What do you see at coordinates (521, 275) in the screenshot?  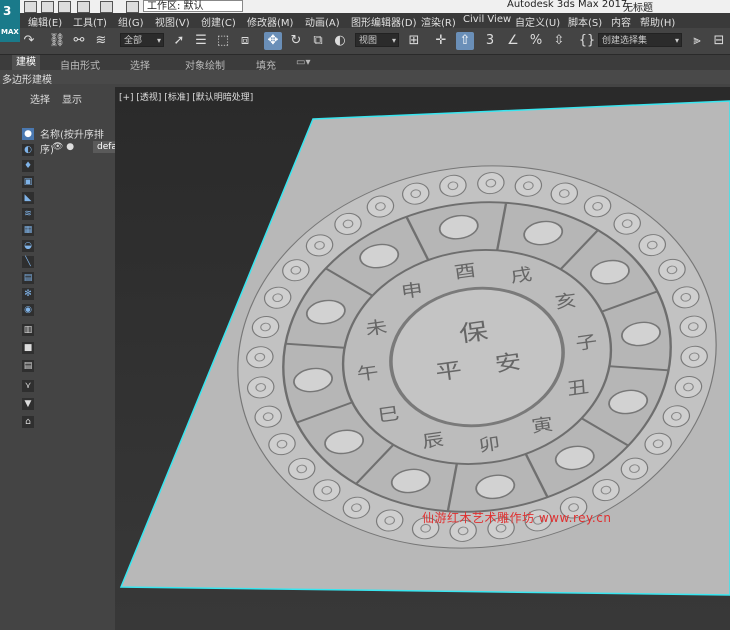 I see `branch-char: 戌` at bounding box center [521, 275].